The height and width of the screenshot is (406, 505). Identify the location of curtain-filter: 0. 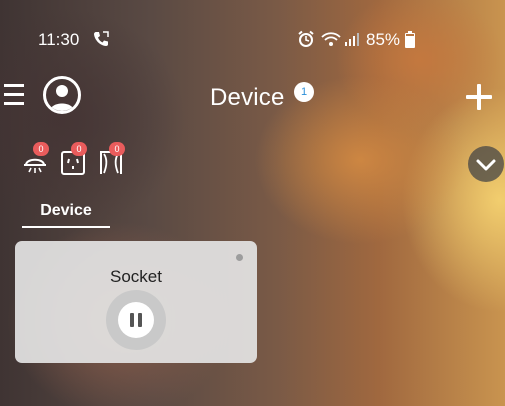
(111, 159).